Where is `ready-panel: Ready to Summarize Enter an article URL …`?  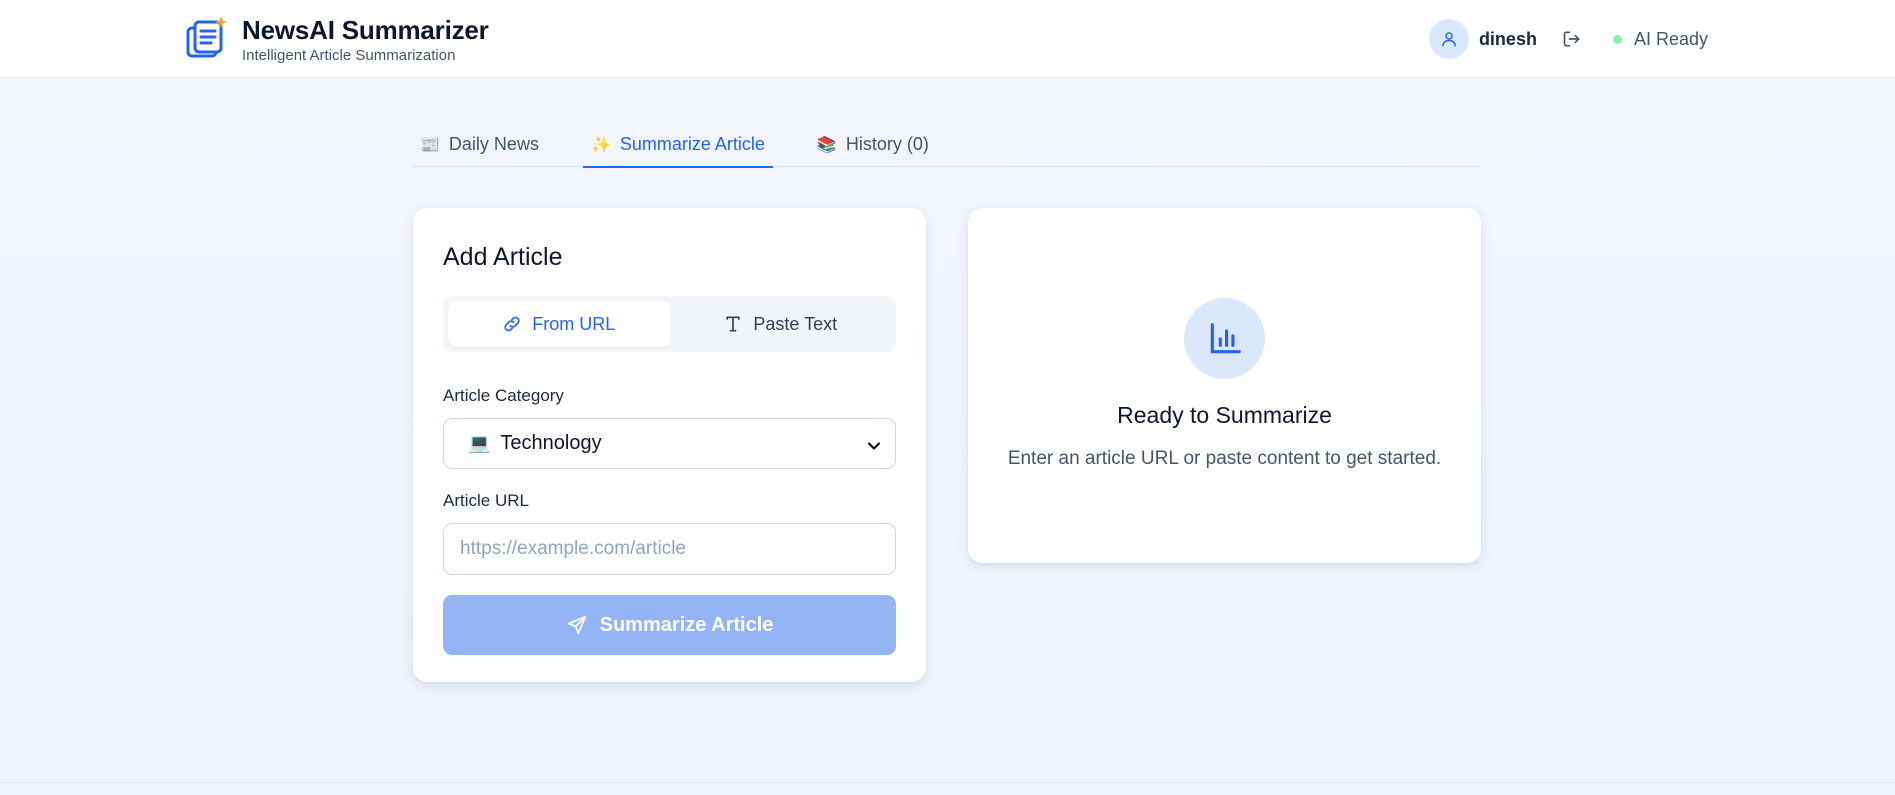 ready-panel: Ready to Summarize Enter an article URL … is located at coordinates (1224, 385).